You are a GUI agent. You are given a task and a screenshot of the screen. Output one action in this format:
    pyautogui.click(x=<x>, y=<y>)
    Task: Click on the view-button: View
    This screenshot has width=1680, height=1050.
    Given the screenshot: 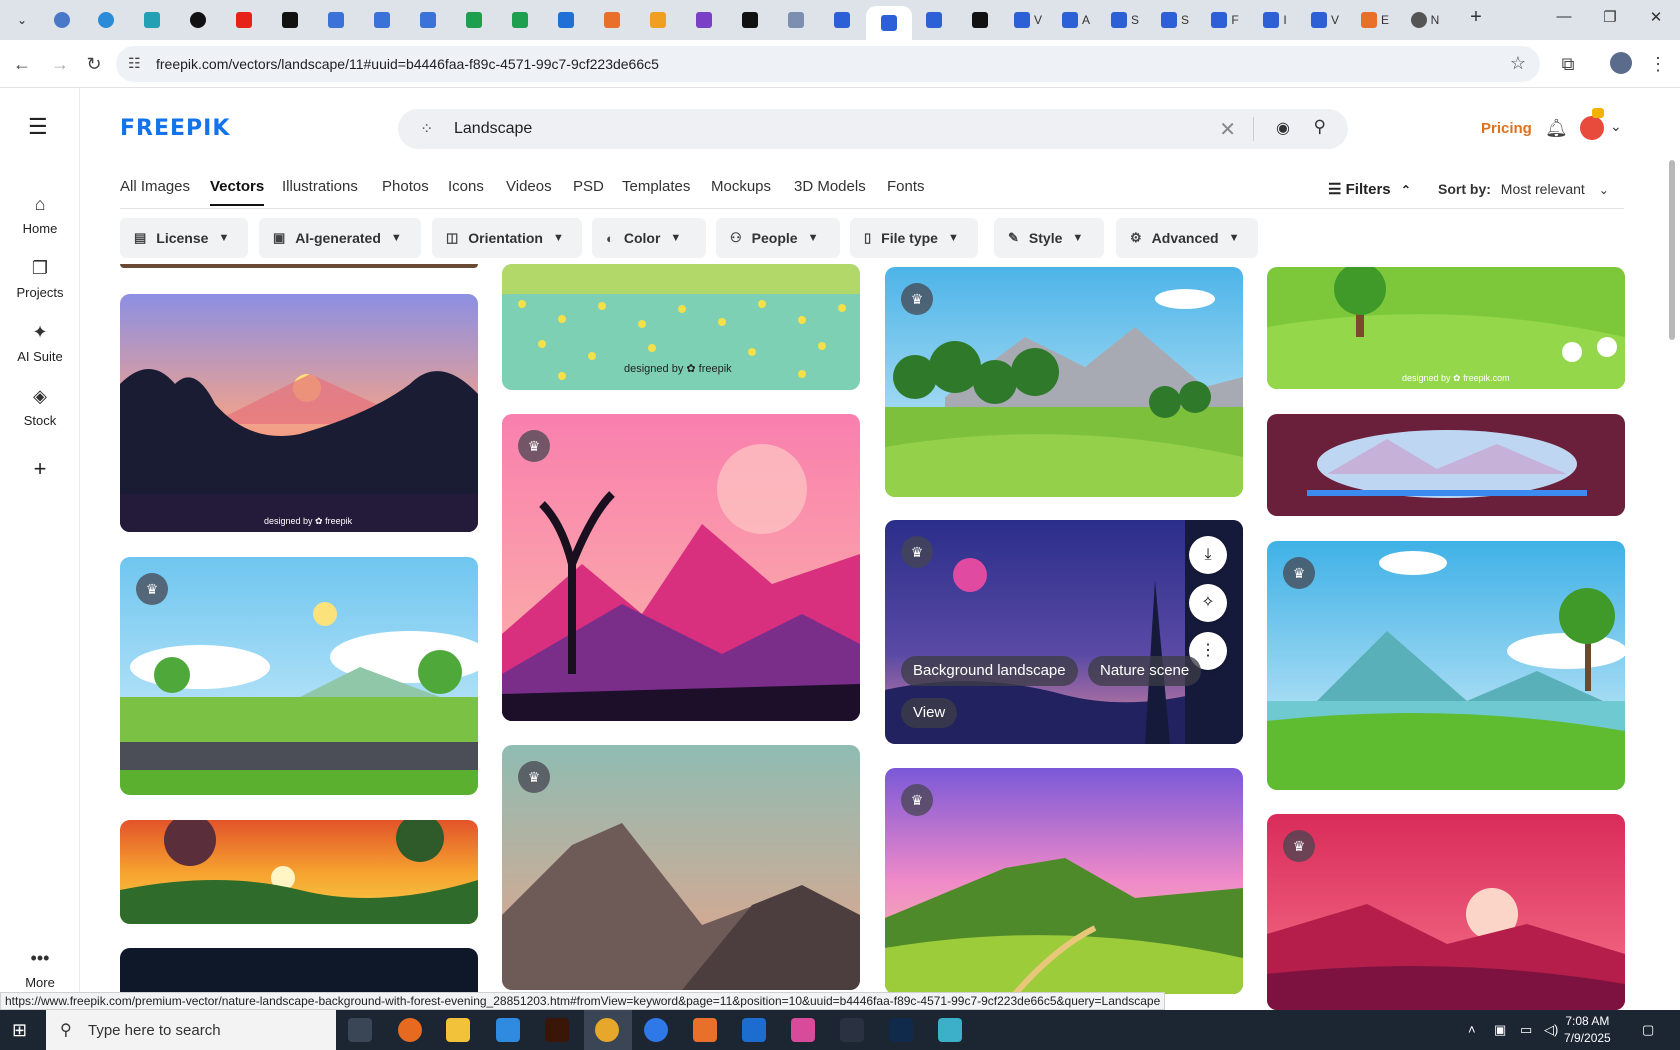 What is the action you would take?
    pyautogui.click(x=929, y=713)
    